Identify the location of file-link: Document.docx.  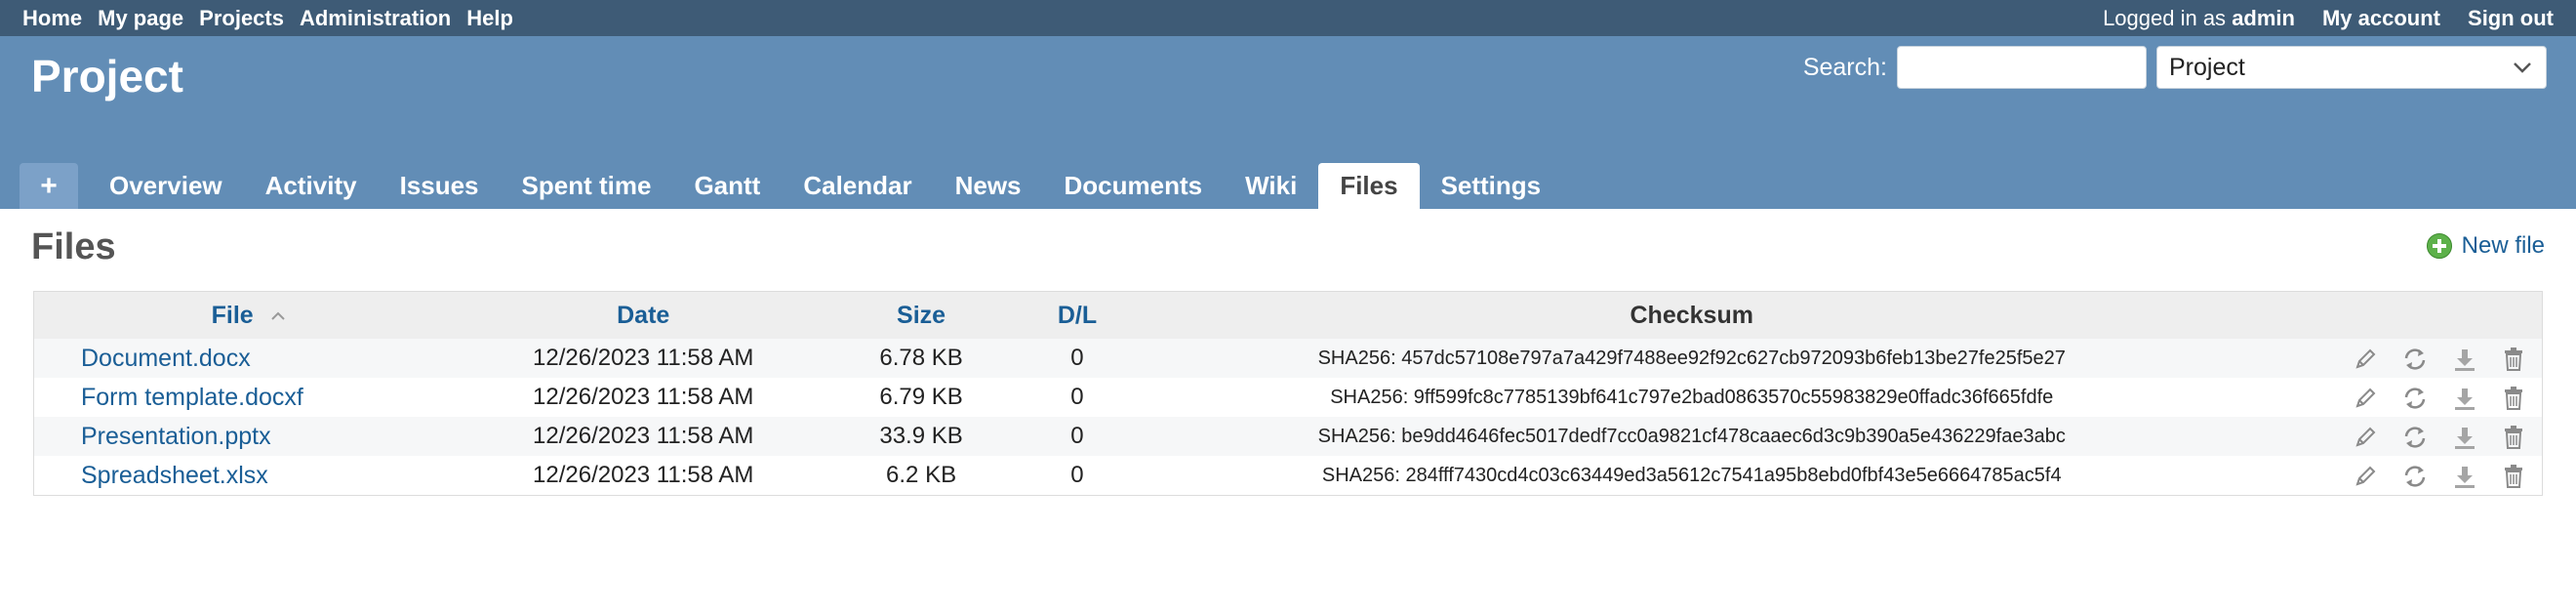
(166, 358).